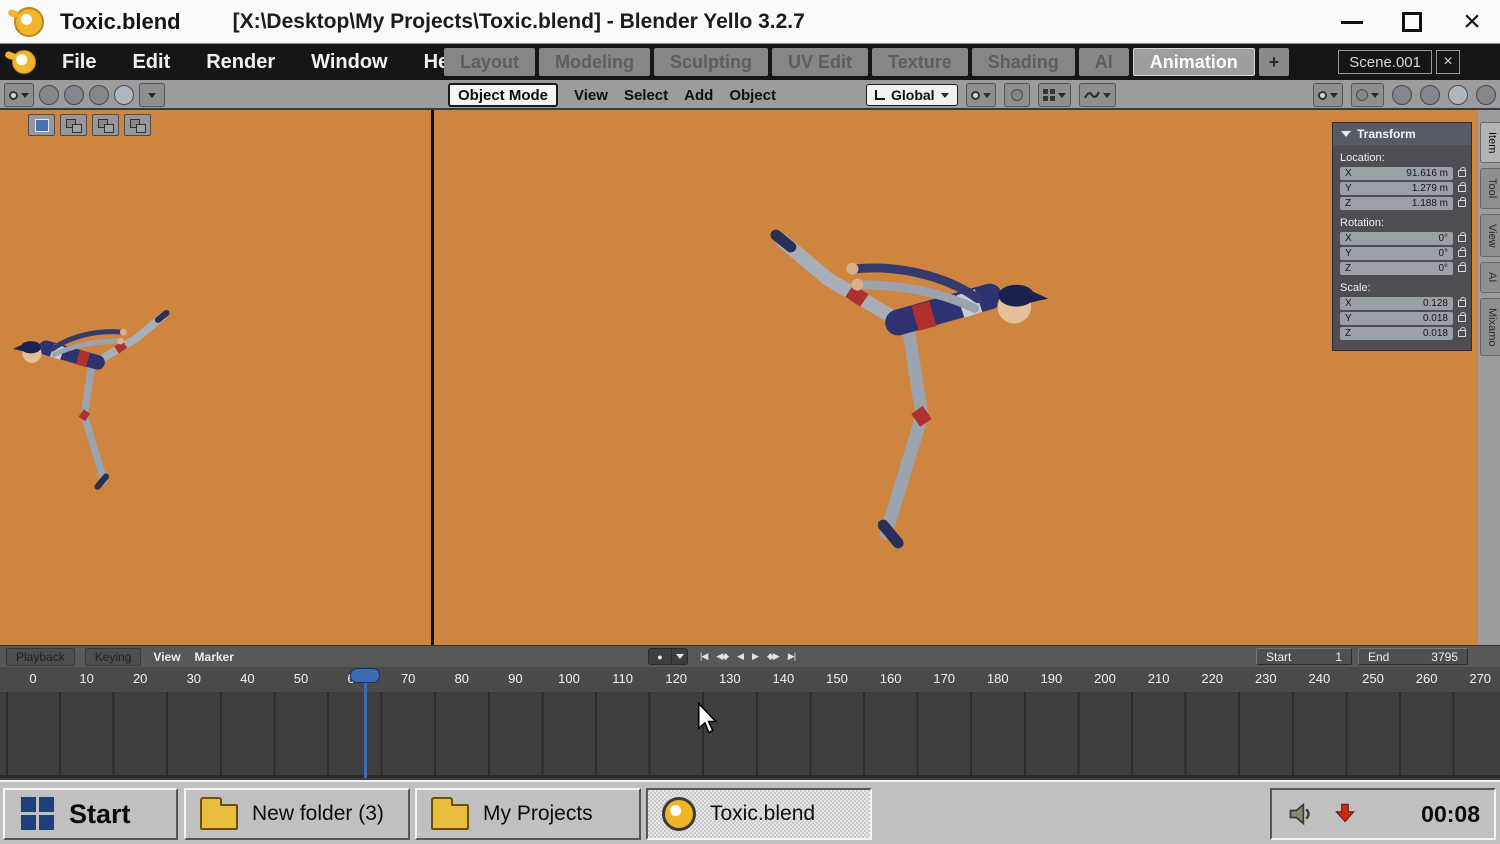 The height and width of the screenshot is (844, 1500). What do you see at coordinates (722, 656) in the screenshot?
I see `prev-keyframe-button: ◀◆` at bounding box center [722, 656].